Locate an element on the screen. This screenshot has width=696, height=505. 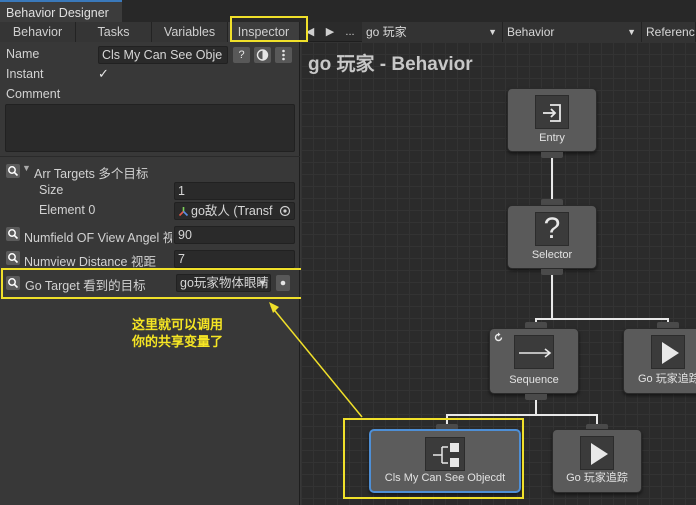
instant-label: Instant is located at coordinates (25, 74).